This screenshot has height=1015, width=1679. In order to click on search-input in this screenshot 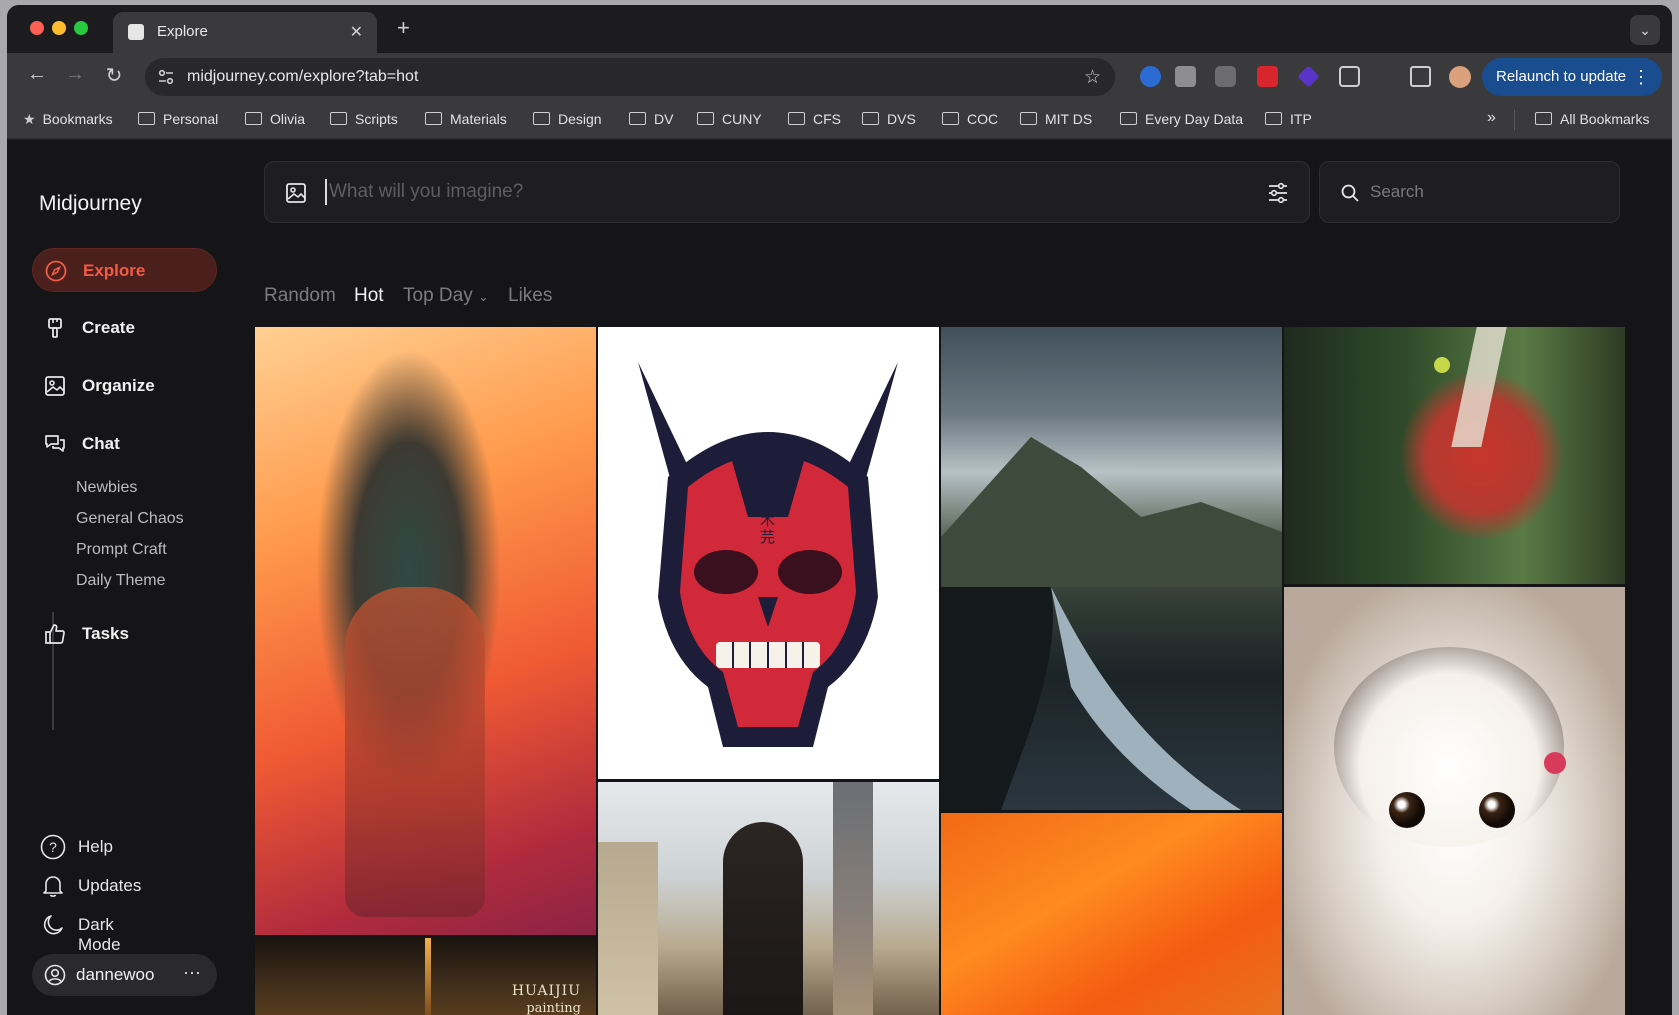, I will do `click(1485, 192)`.